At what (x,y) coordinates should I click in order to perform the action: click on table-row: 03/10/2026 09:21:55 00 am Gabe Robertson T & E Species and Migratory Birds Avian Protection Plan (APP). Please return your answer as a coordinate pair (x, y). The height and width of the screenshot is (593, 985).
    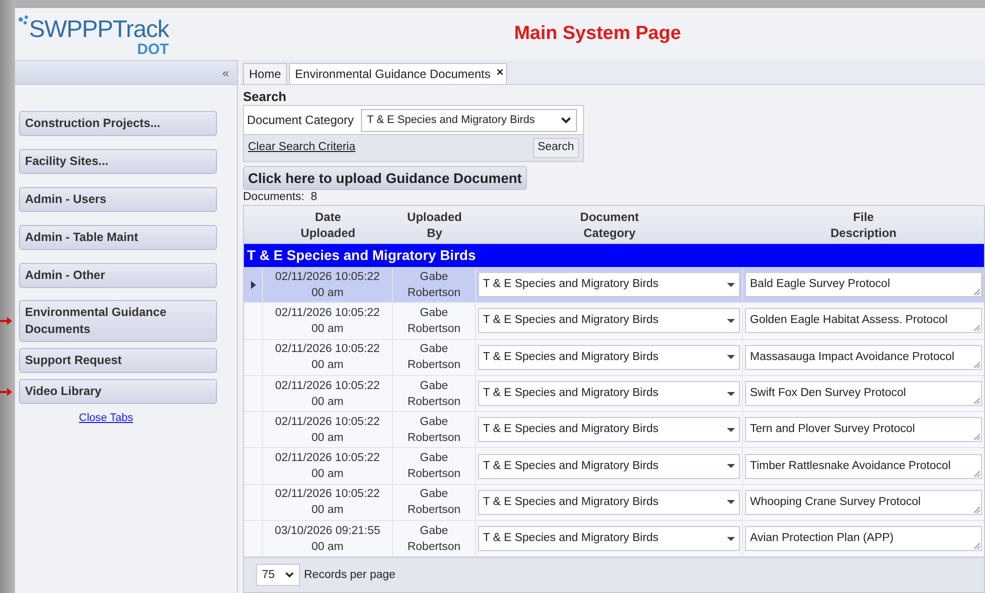
    Looking at the image, I should click on (614, 539).